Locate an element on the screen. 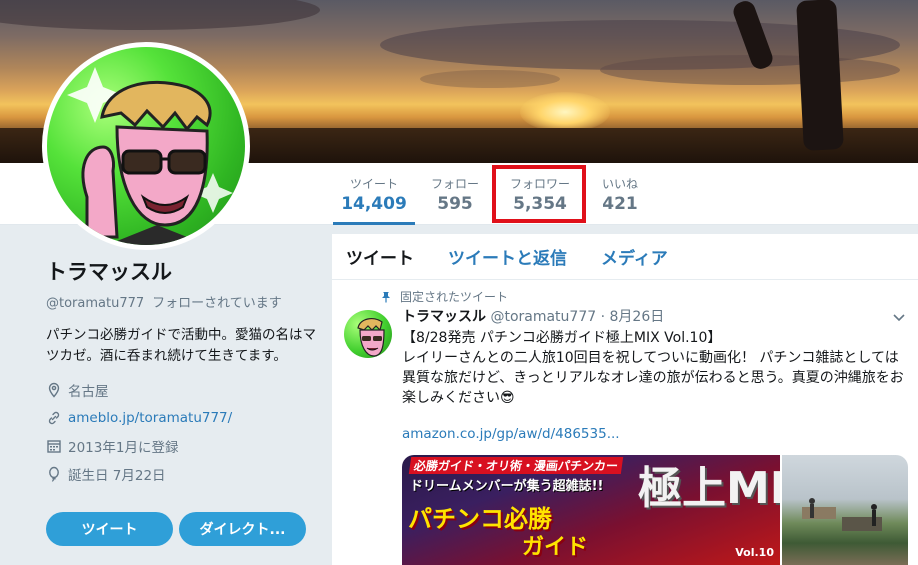 This screenshot has width=918, height=565. balloon-icon is located at coordinates (54, 474).